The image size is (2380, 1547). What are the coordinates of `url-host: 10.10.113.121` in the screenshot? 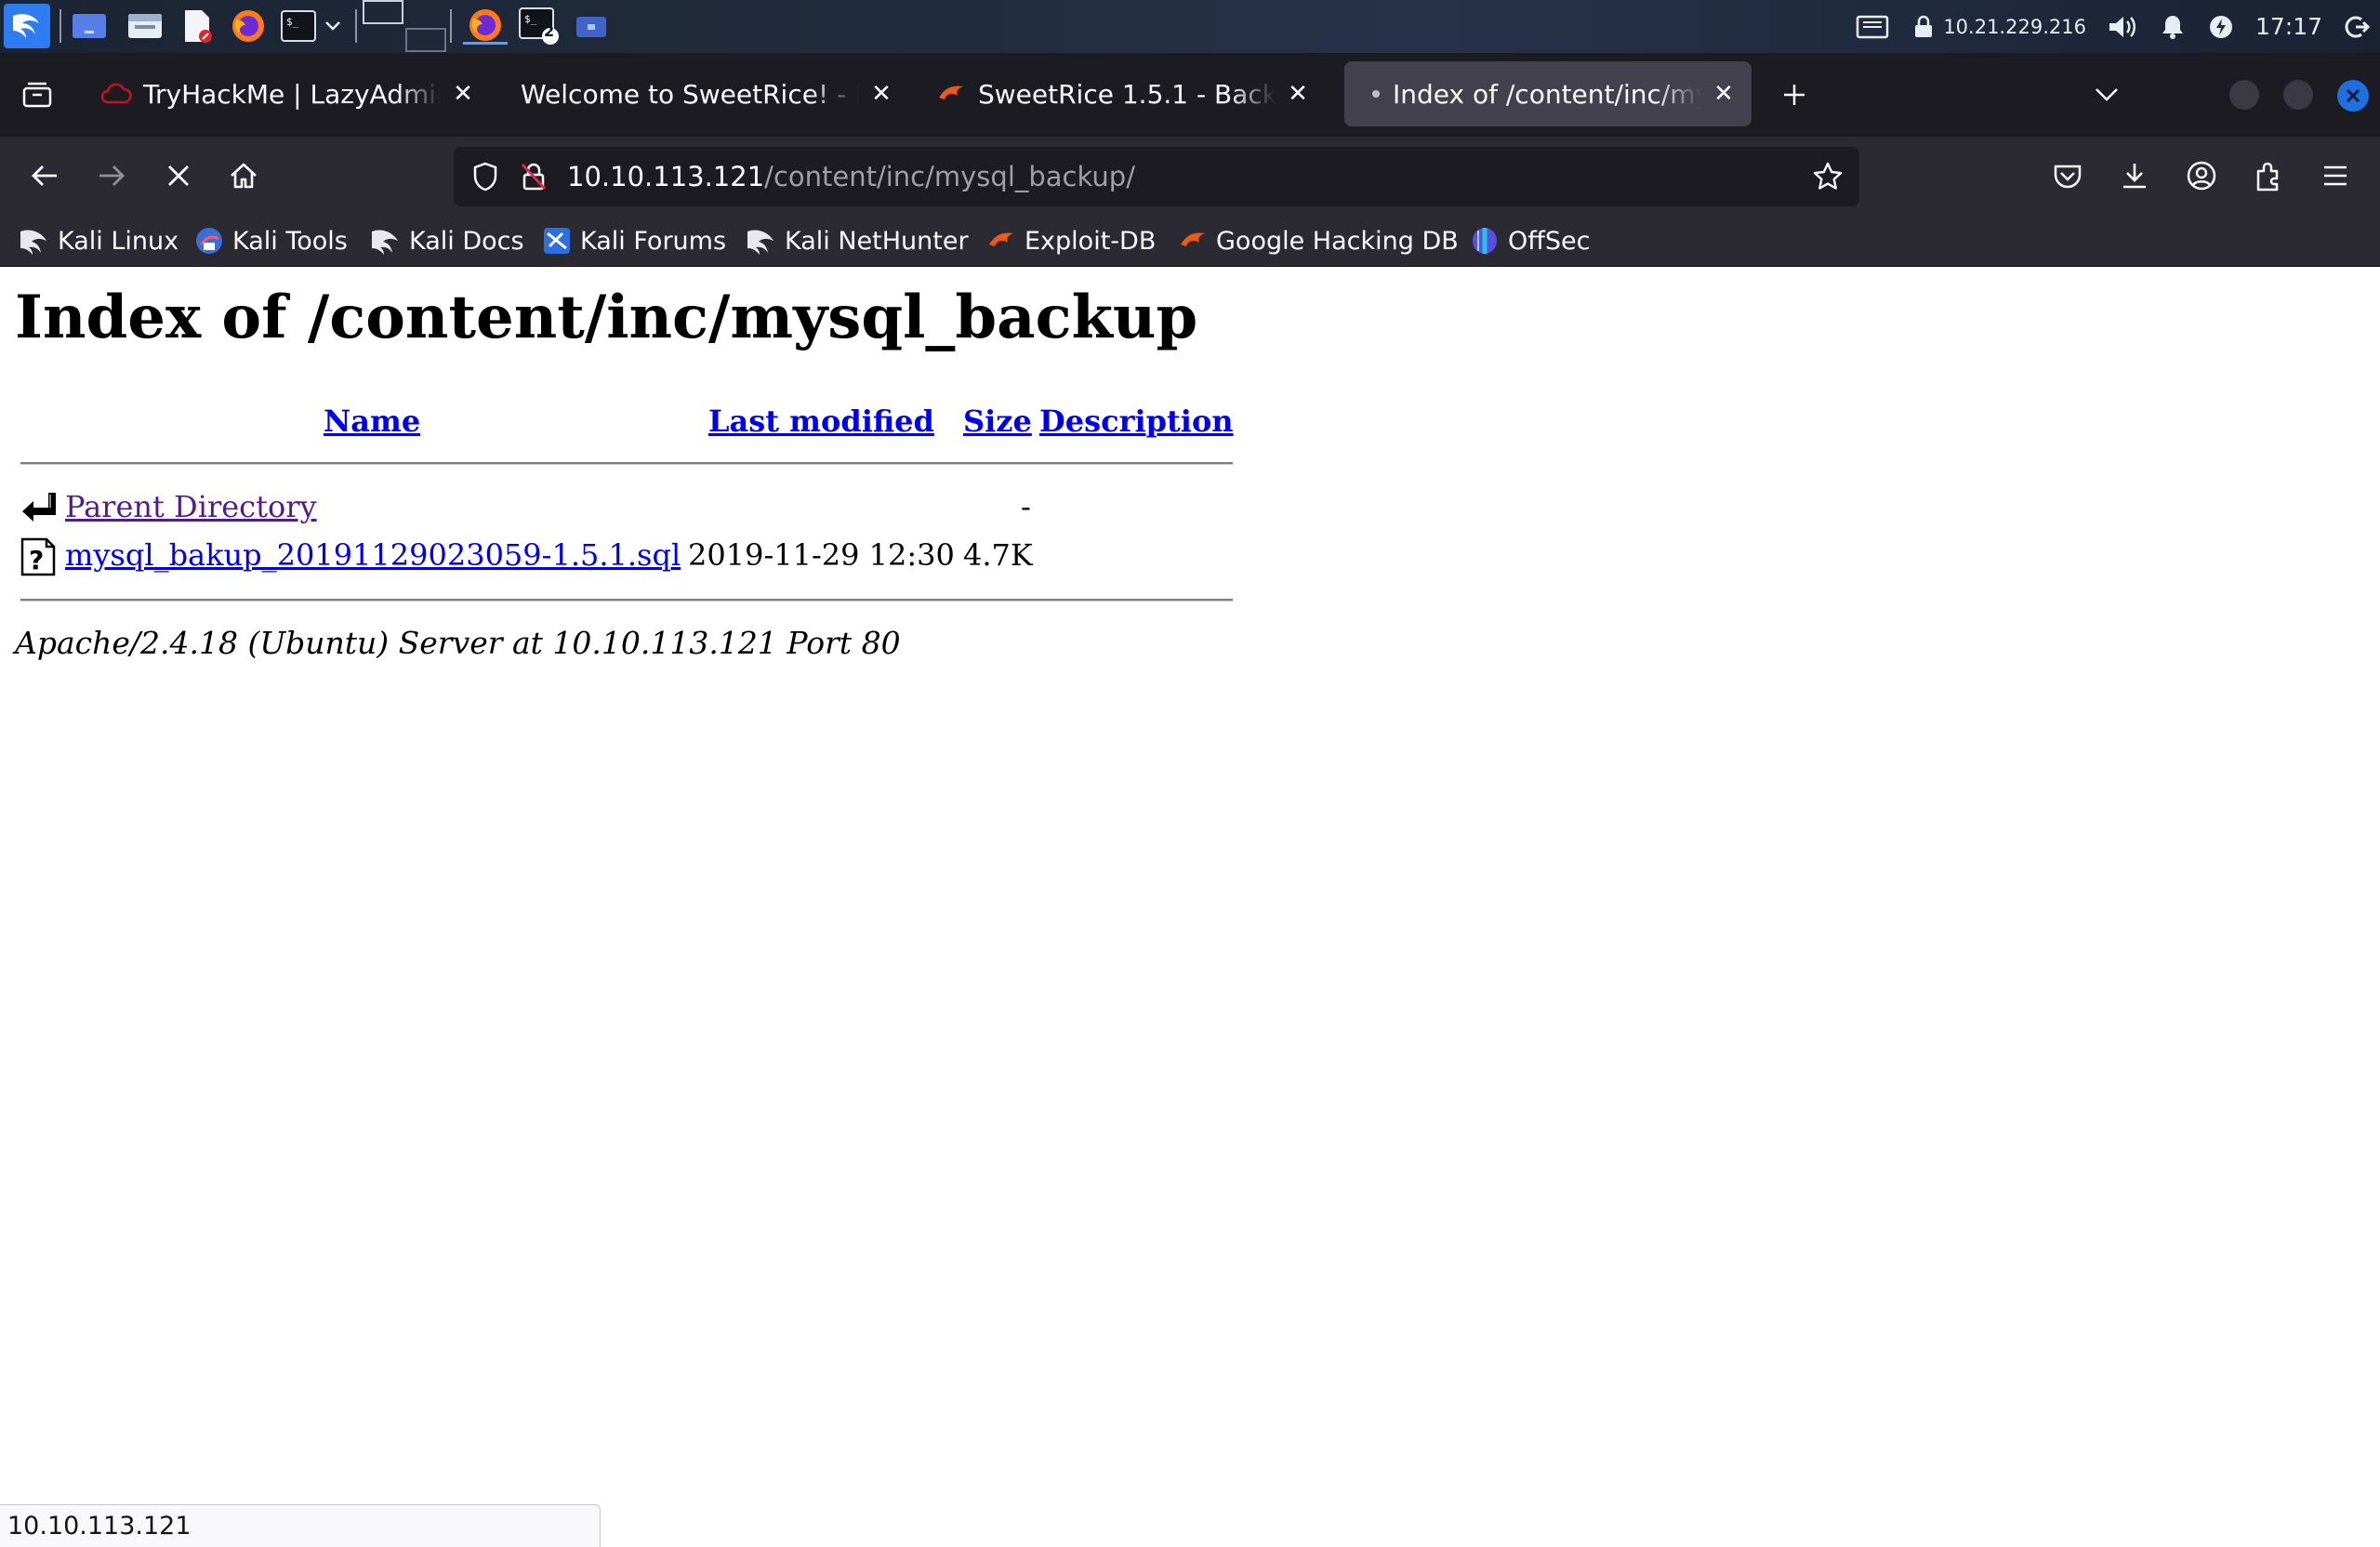 It's located at (666, 176).